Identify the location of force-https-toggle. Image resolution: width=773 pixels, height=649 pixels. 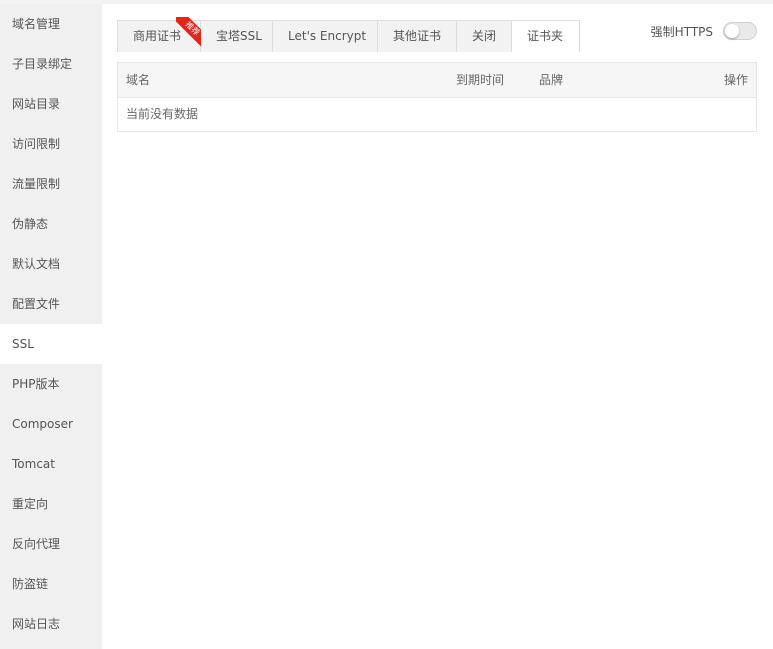
(740, 31).